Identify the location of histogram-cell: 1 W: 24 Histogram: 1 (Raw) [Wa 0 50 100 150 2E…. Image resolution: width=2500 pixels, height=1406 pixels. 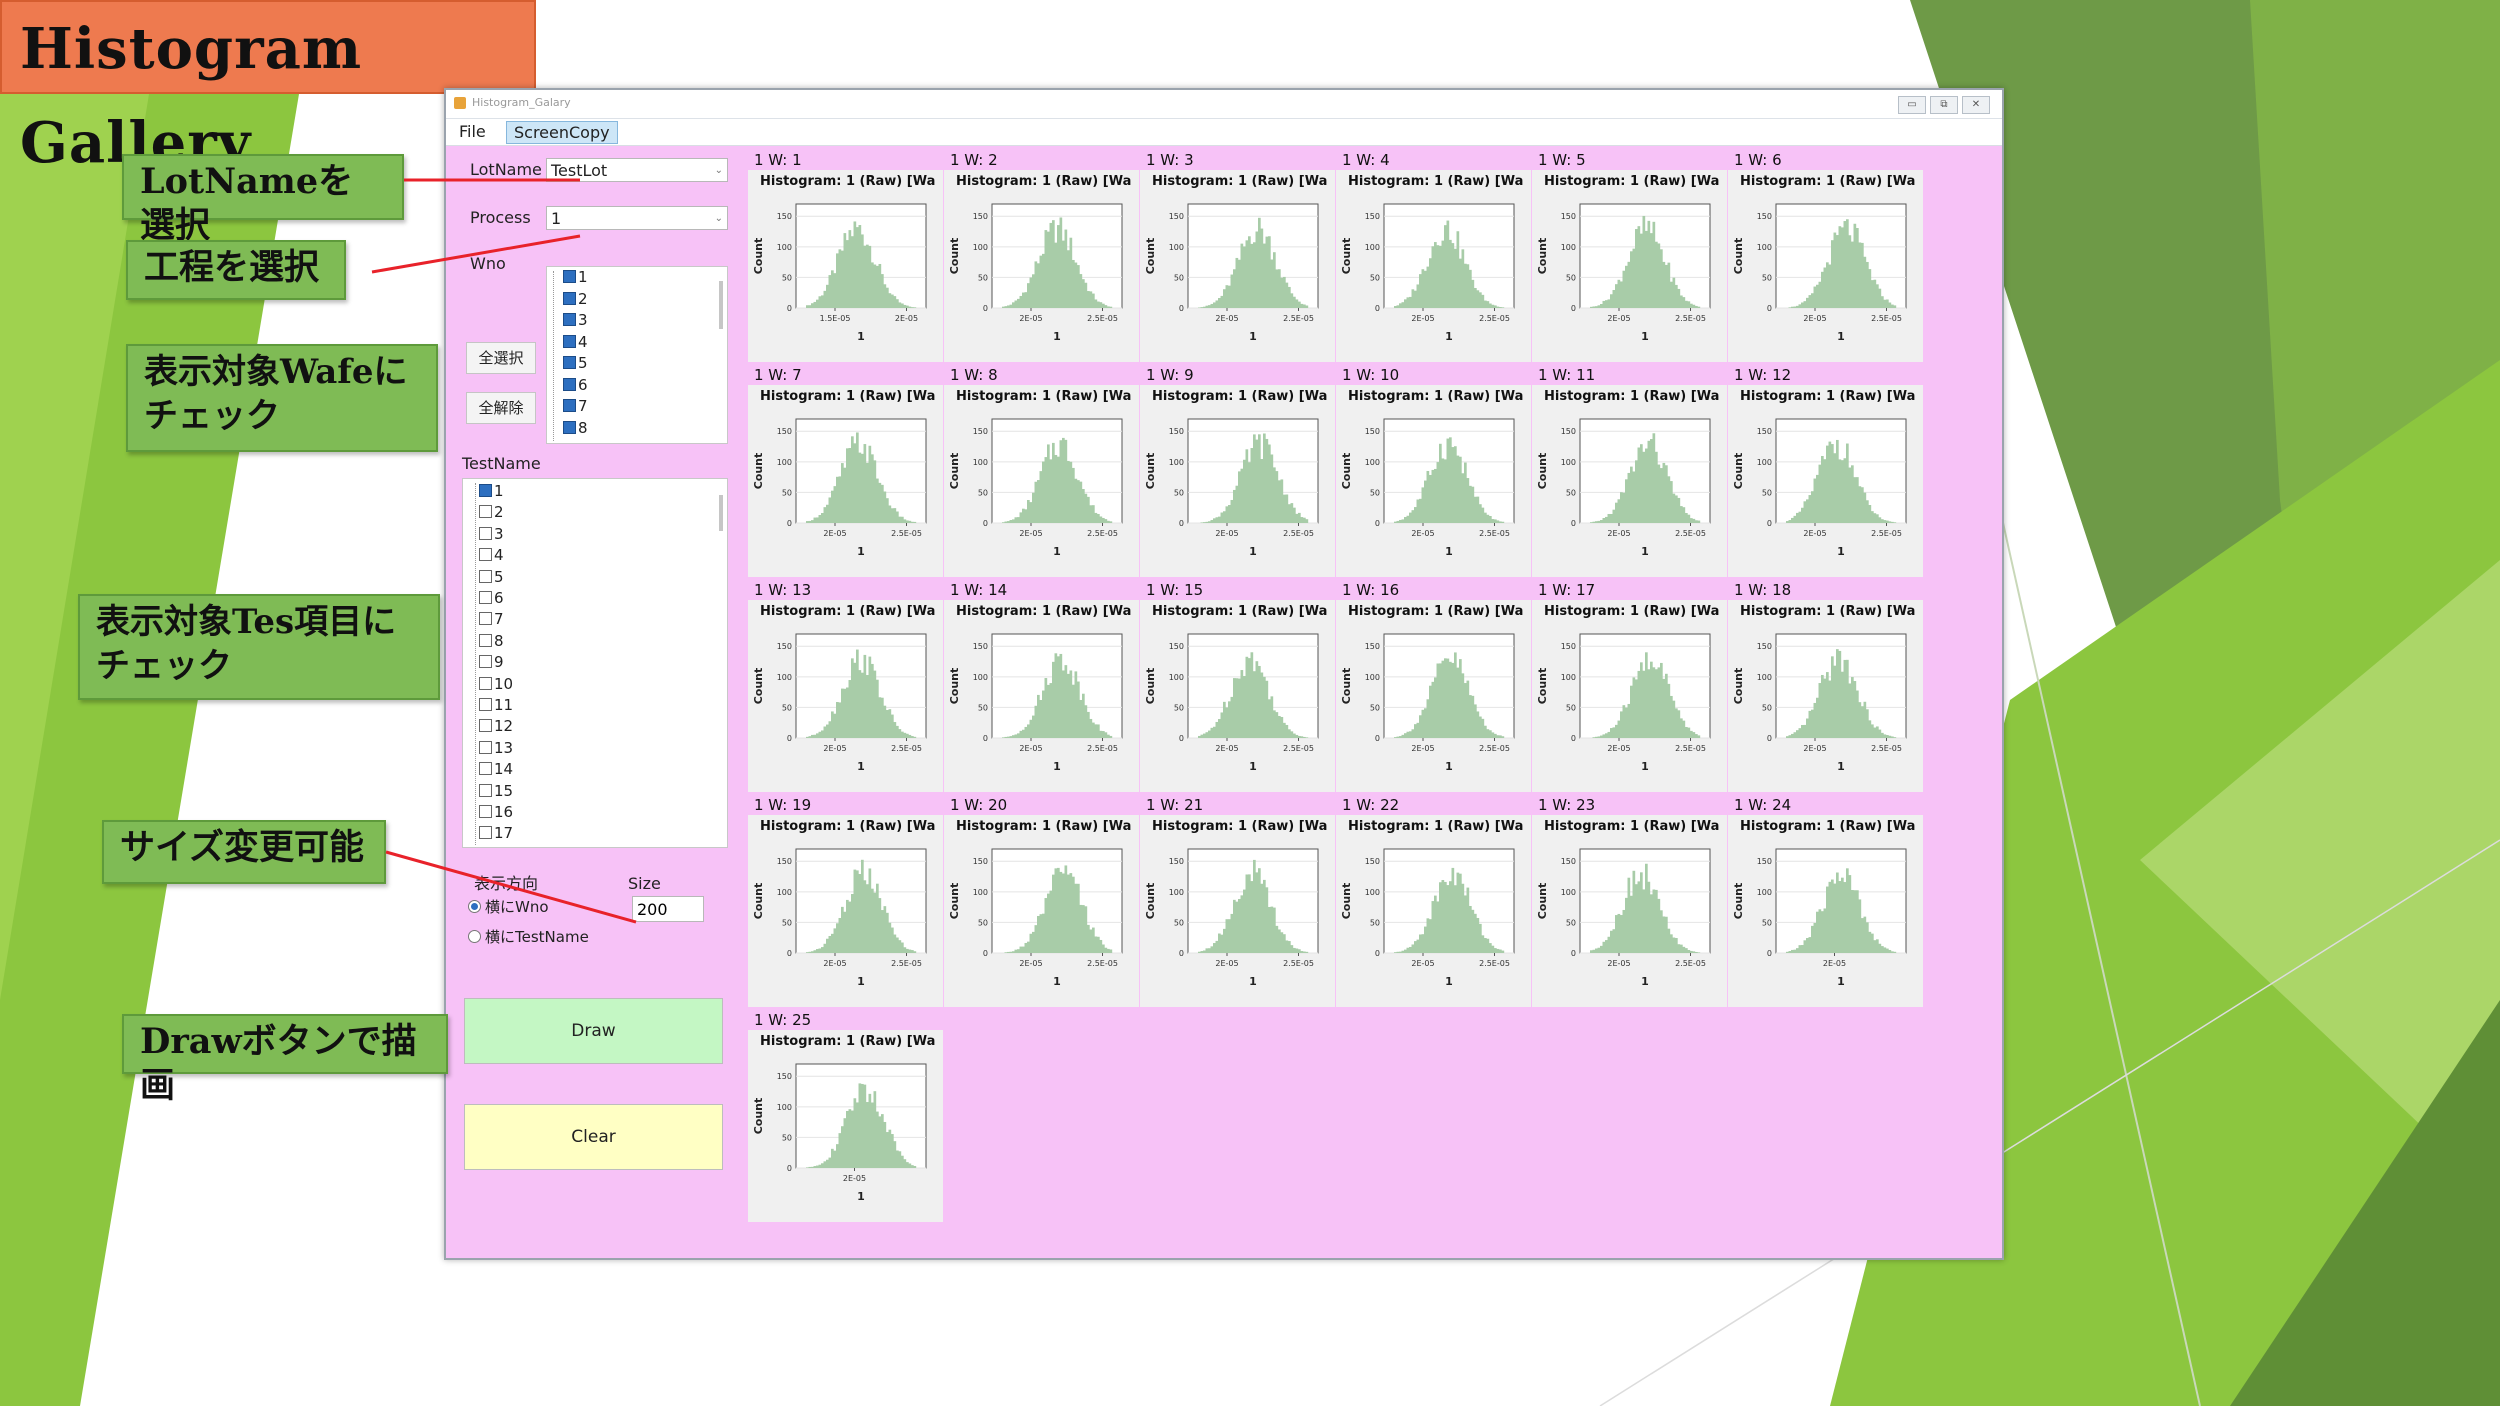
(1825, 900).